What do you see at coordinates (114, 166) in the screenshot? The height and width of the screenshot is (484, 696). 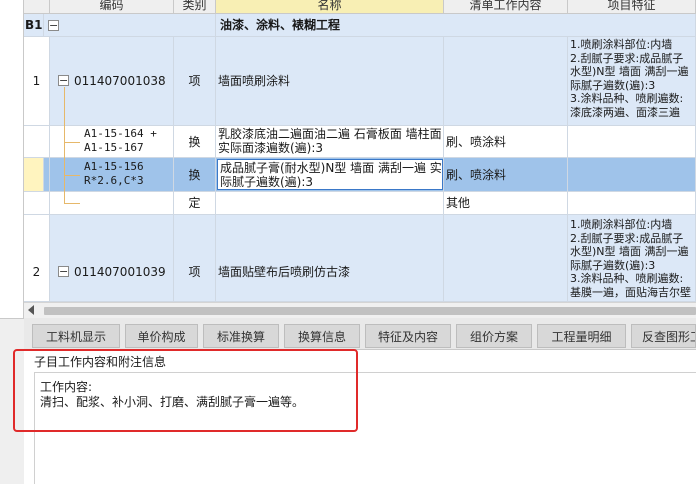 I see `quota-code-line: A1-15-156` at bounding box center [114, 166].